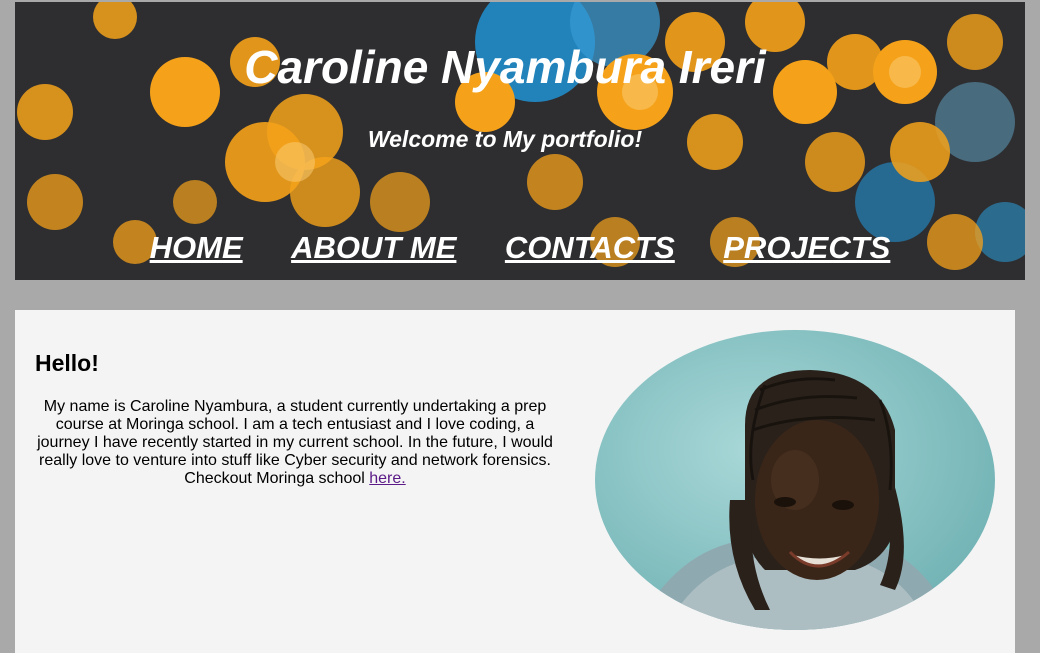 The image size is (1040, 653). Describe the element at coordinates (505, 67) in the screenshot. I see `site-title: Caroline Nyambura Ireri` at that location.